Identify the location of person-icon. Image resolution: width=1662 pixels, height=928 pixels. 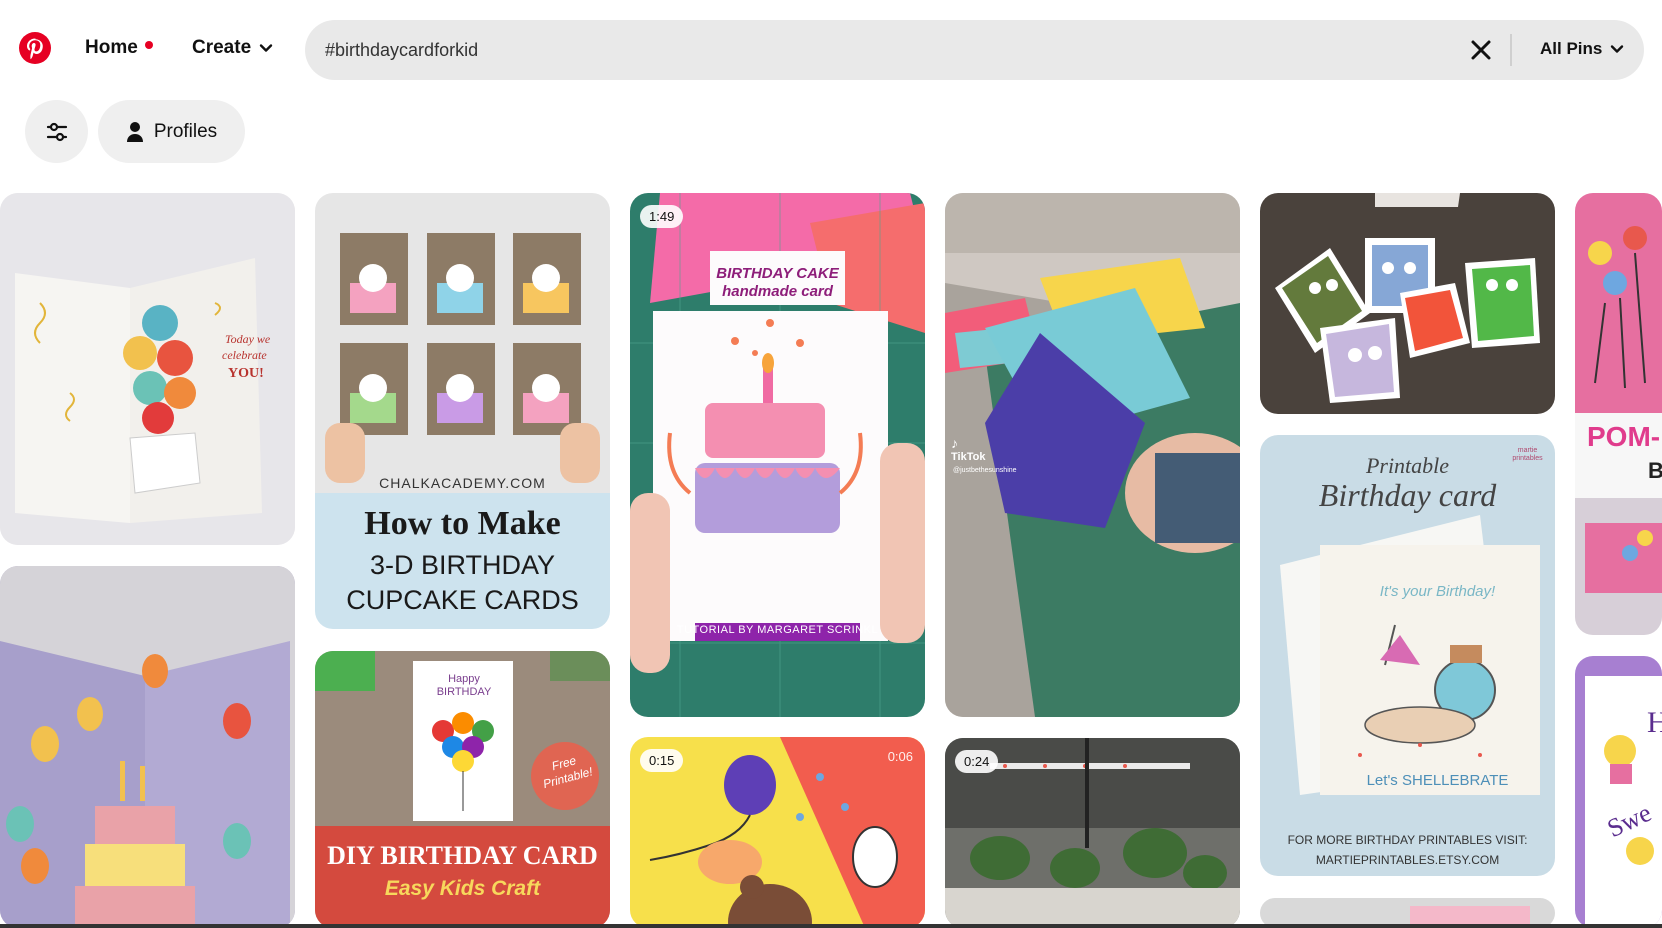
(134, 131).